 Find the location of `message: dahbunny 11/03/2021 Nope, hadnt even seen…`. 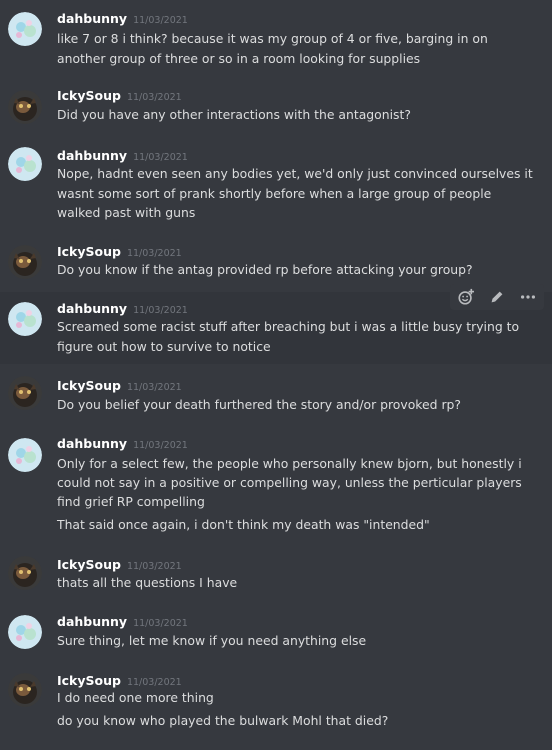

message: dahbunny 11/03/2021 Nope, hadnt even seen… is located at coordinates (276, 185).